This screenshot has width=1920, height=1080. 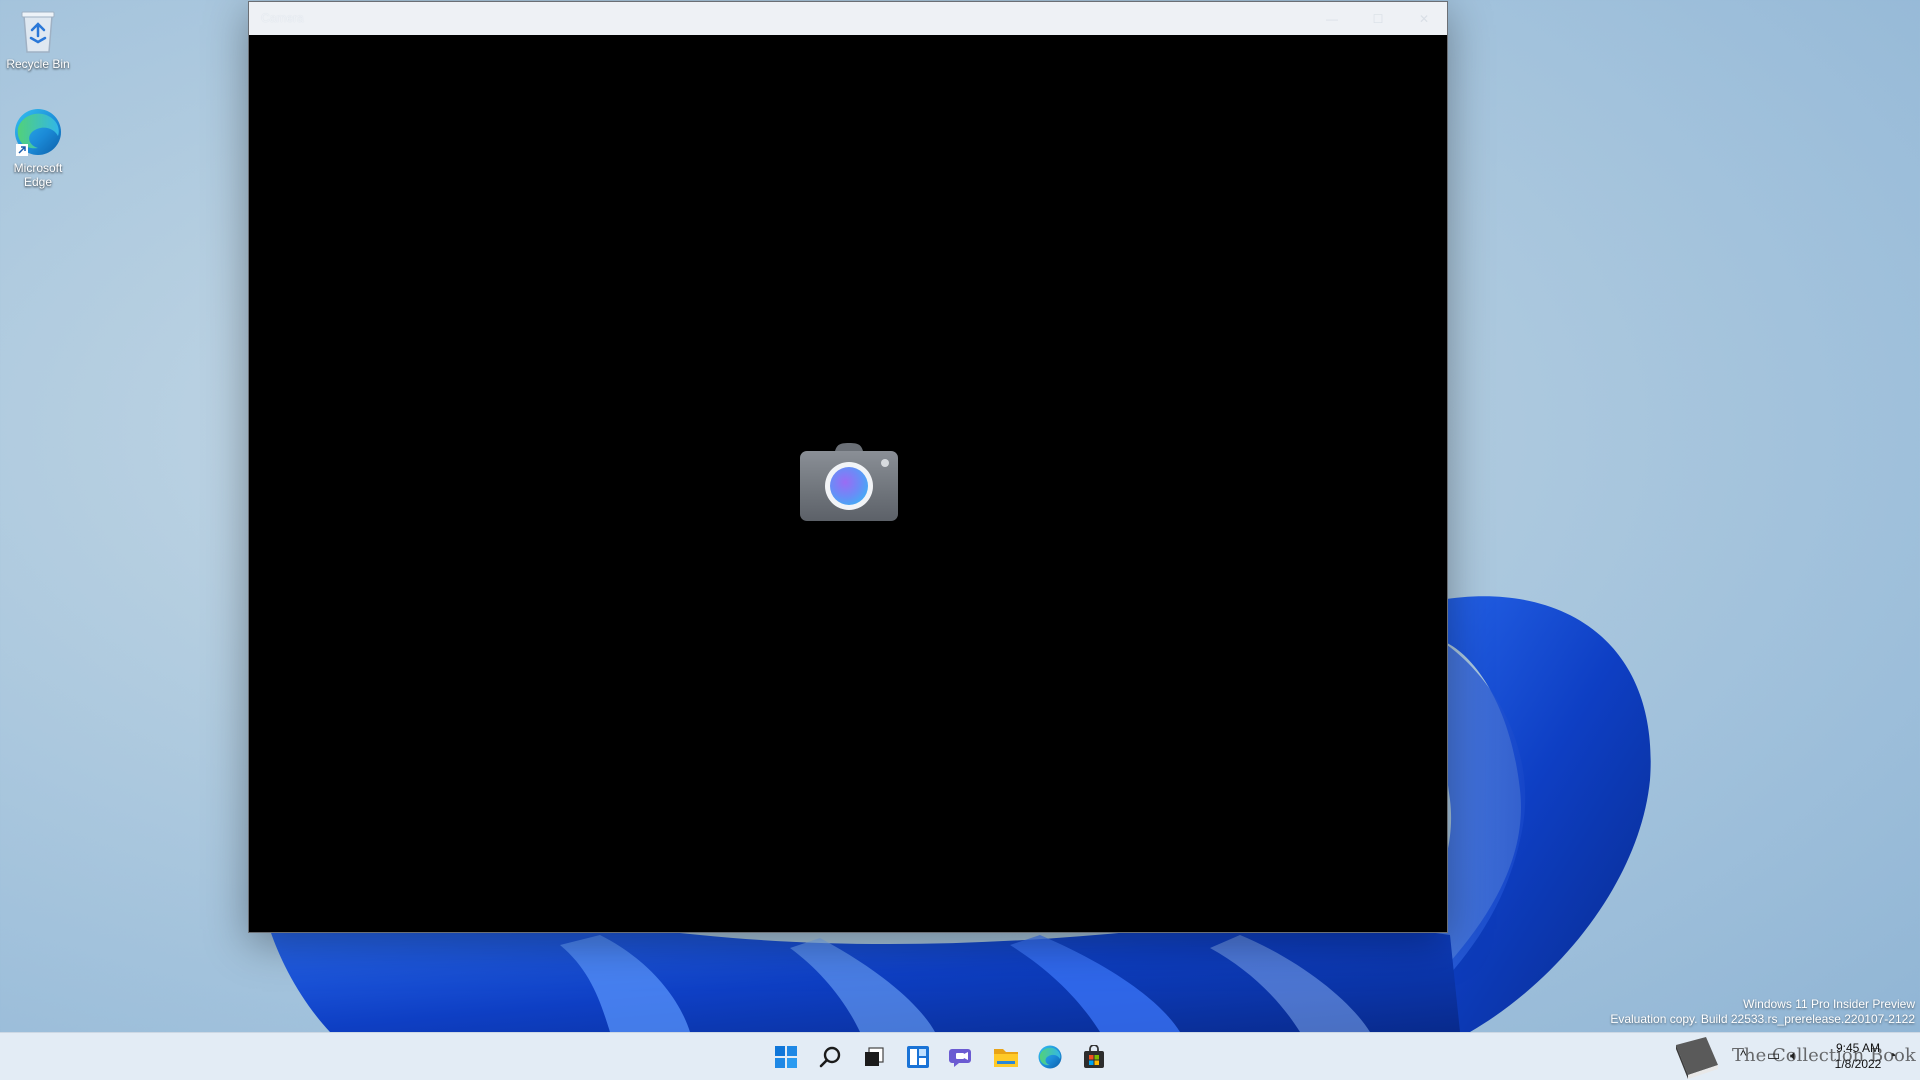 What do you see at coordinates (282, 18) in the screenshot?
I see `window-title: Camera` at bounding box center [282, 18].